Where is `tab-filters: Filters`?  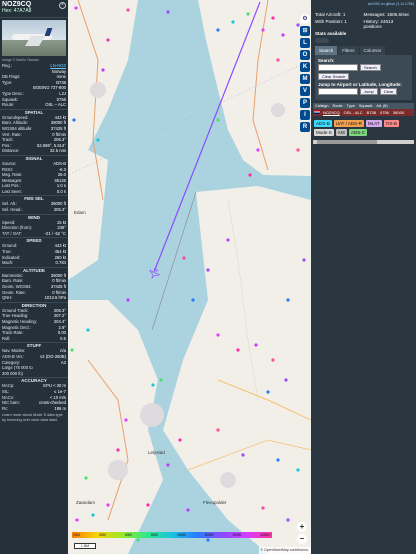 tab-filters: Filters is located at coordinates (348, 50).